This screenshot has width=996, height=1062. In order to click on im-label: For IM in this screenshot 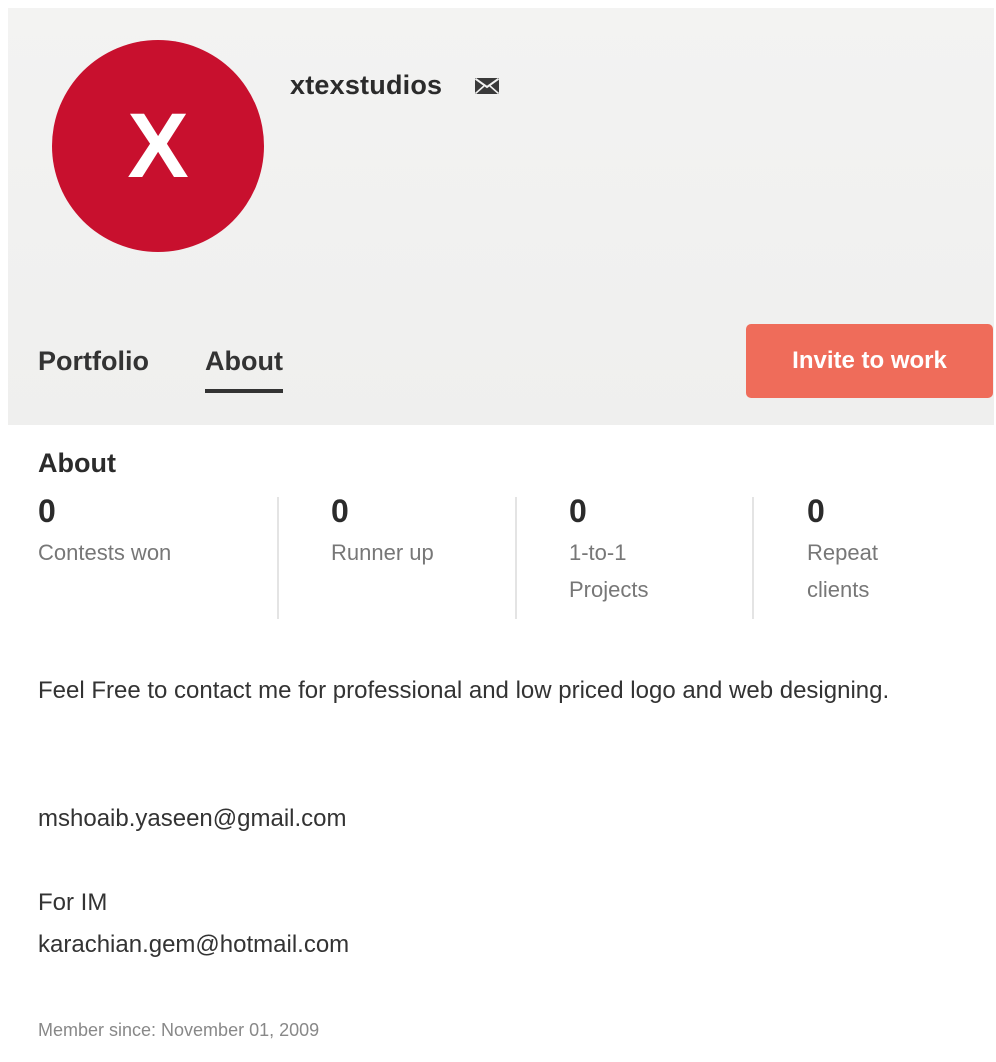, I will do `click(73, 902)`.